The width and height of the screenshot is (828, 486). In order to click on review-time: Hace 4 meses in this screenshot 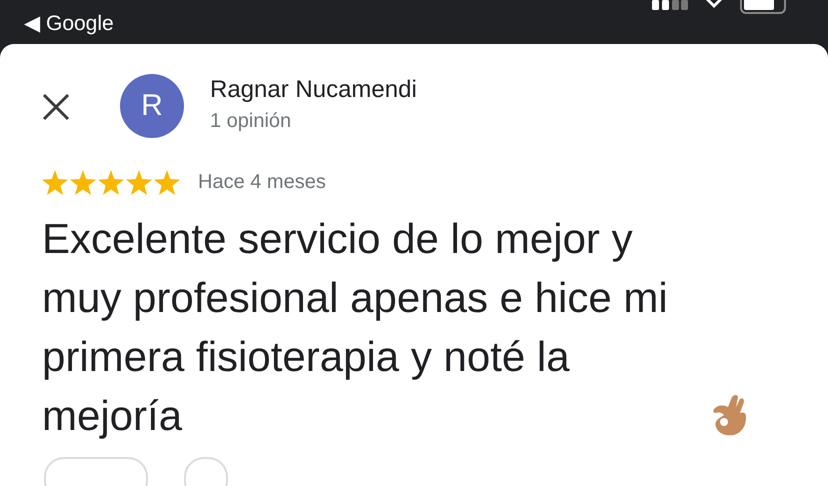, I will do `click(262, 182)`.